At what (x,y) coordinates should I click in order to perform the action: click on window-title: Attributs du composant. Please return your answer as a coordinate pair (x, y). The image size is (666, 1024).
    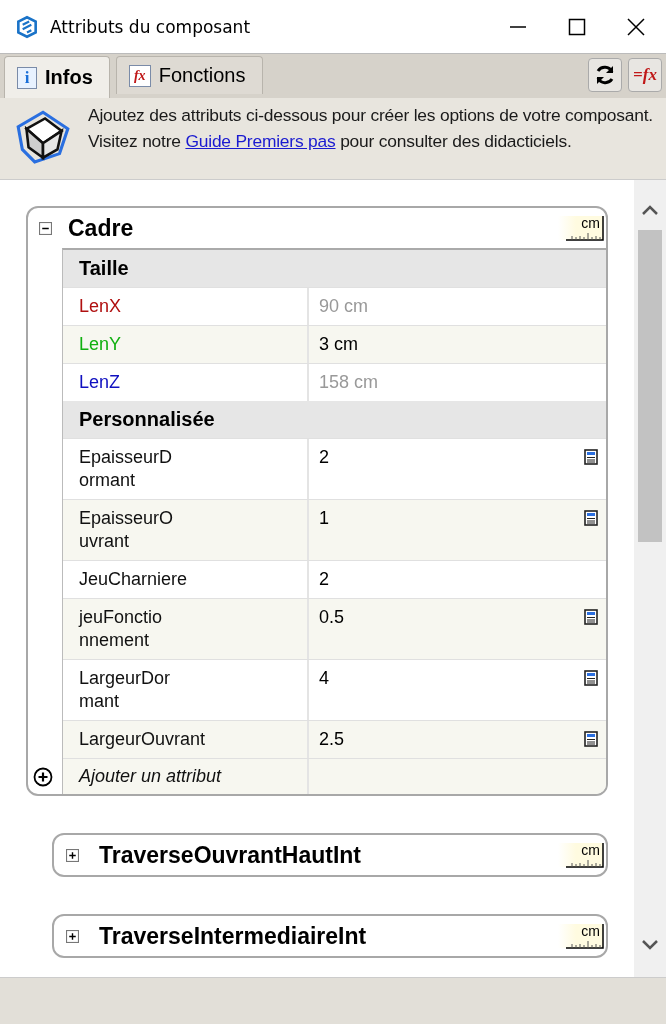
    Looking at the image, I should click on (151, 26).